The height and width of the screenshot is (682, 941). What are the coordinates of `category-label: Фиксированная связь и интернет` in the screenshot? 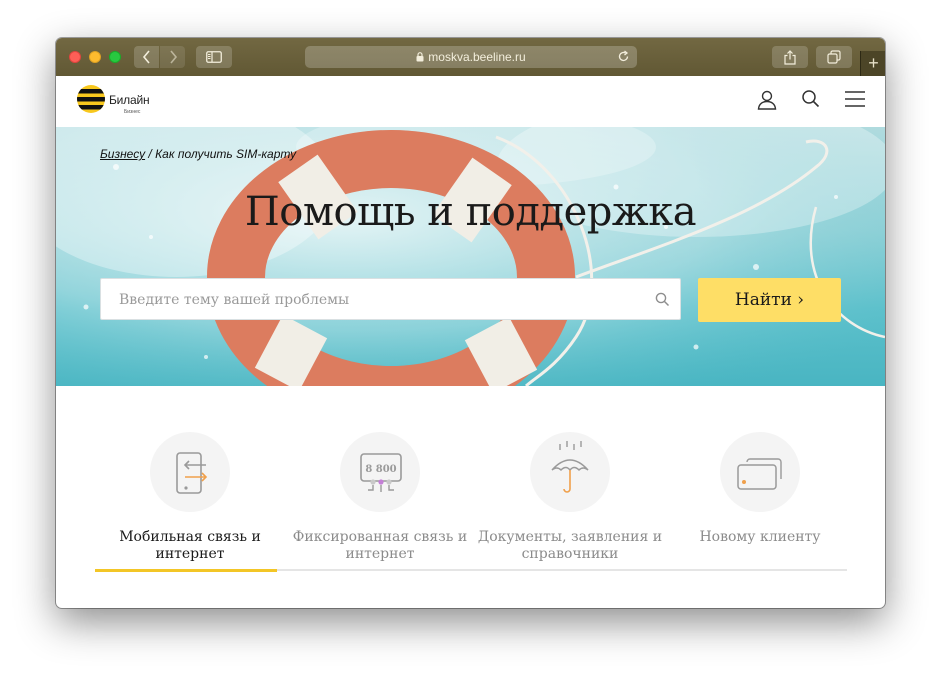 It's located at (380, 545).